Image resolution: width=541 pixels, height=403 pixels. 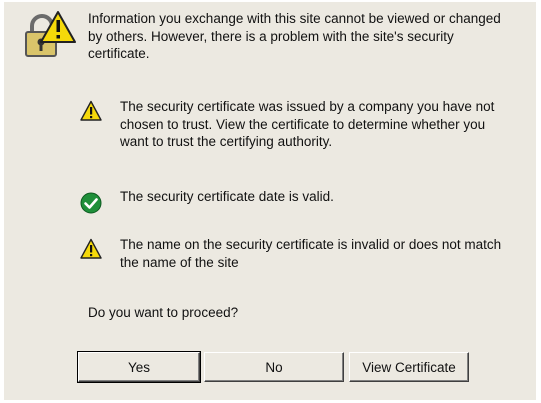 I want to click on proceed-question: Do you want to proceed?, so click(x=163, y=312).